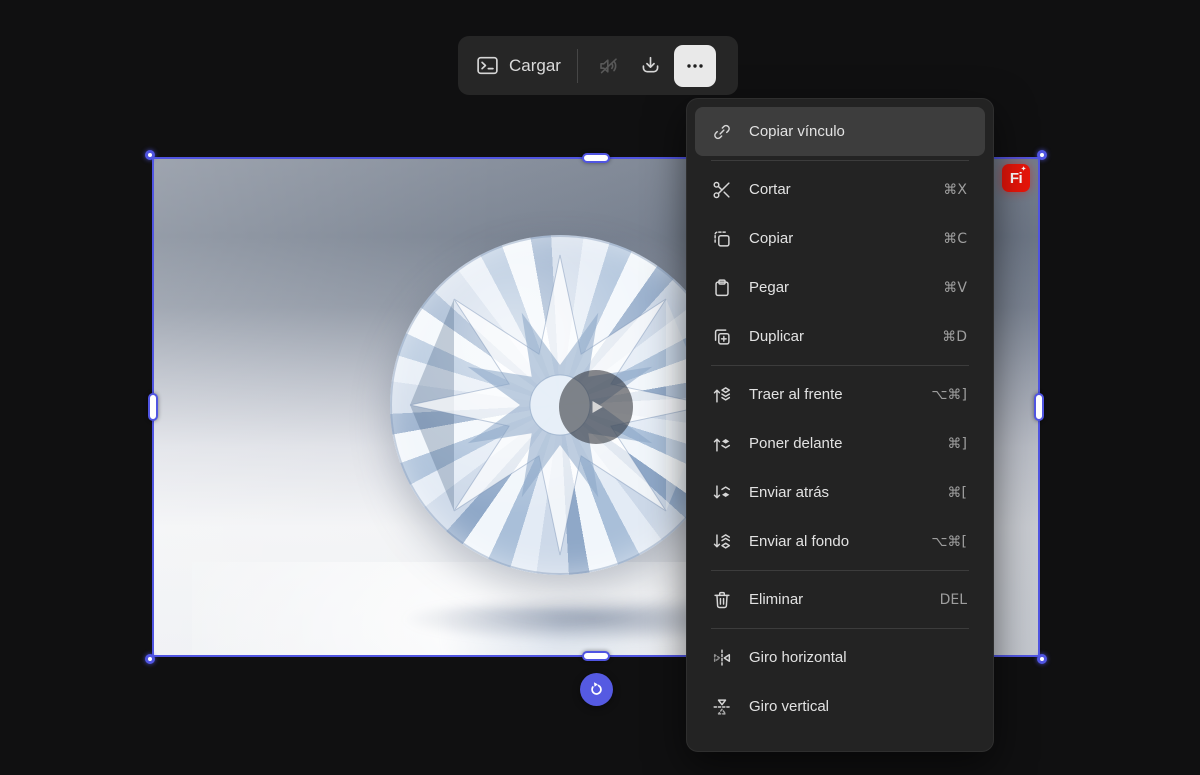 The width and height of the screenshot is (1200, 775). What do you see at coordinates (722, 288) in the screenshot?
I see `clipboard-icon` at bounding box center [722, 288].